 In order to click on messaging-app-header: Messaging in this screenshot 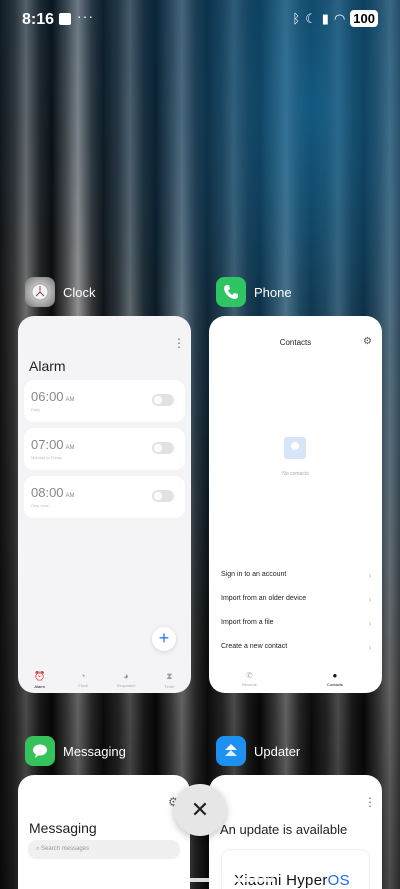, I will do `click(75, 751)`.